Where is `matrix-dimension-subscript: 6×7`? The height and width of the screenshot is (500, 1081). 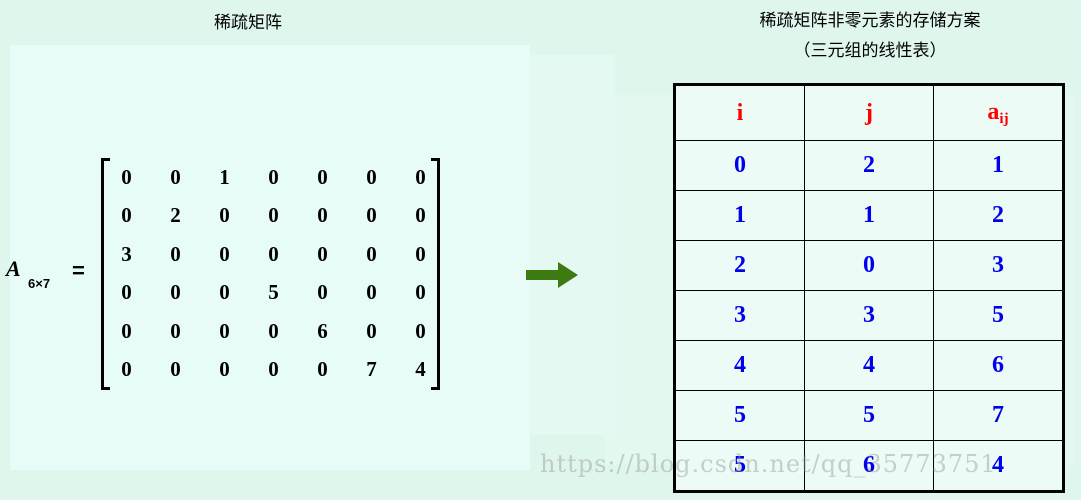
matrix-dimension-subscript: 6×7 is located at coordinates (39, 283).